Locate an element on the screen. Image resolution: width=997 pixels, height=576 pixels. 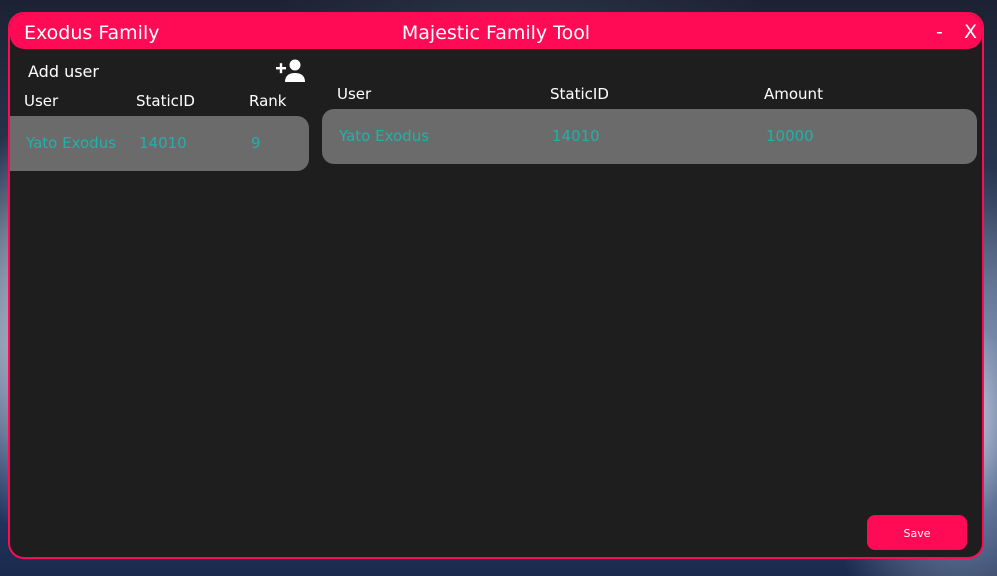
person-add-icon is located at coordinates (290, 70).